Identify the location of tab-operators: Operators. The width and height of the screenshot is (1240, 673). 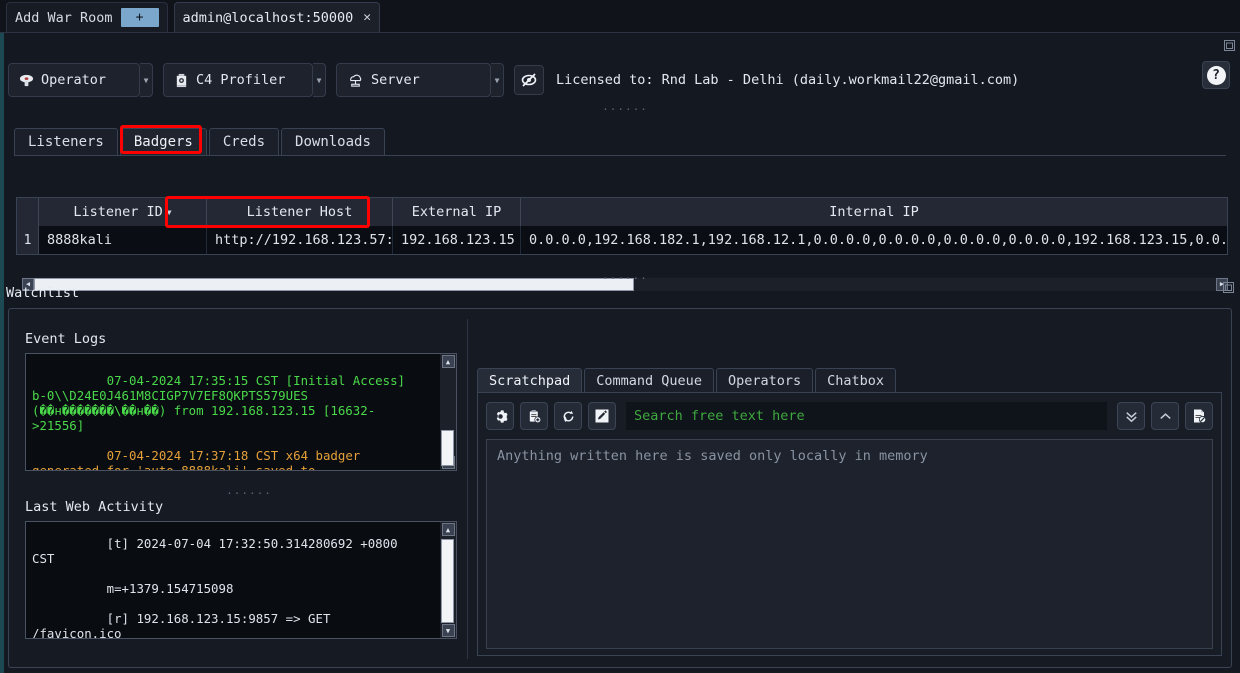
(764, 380).